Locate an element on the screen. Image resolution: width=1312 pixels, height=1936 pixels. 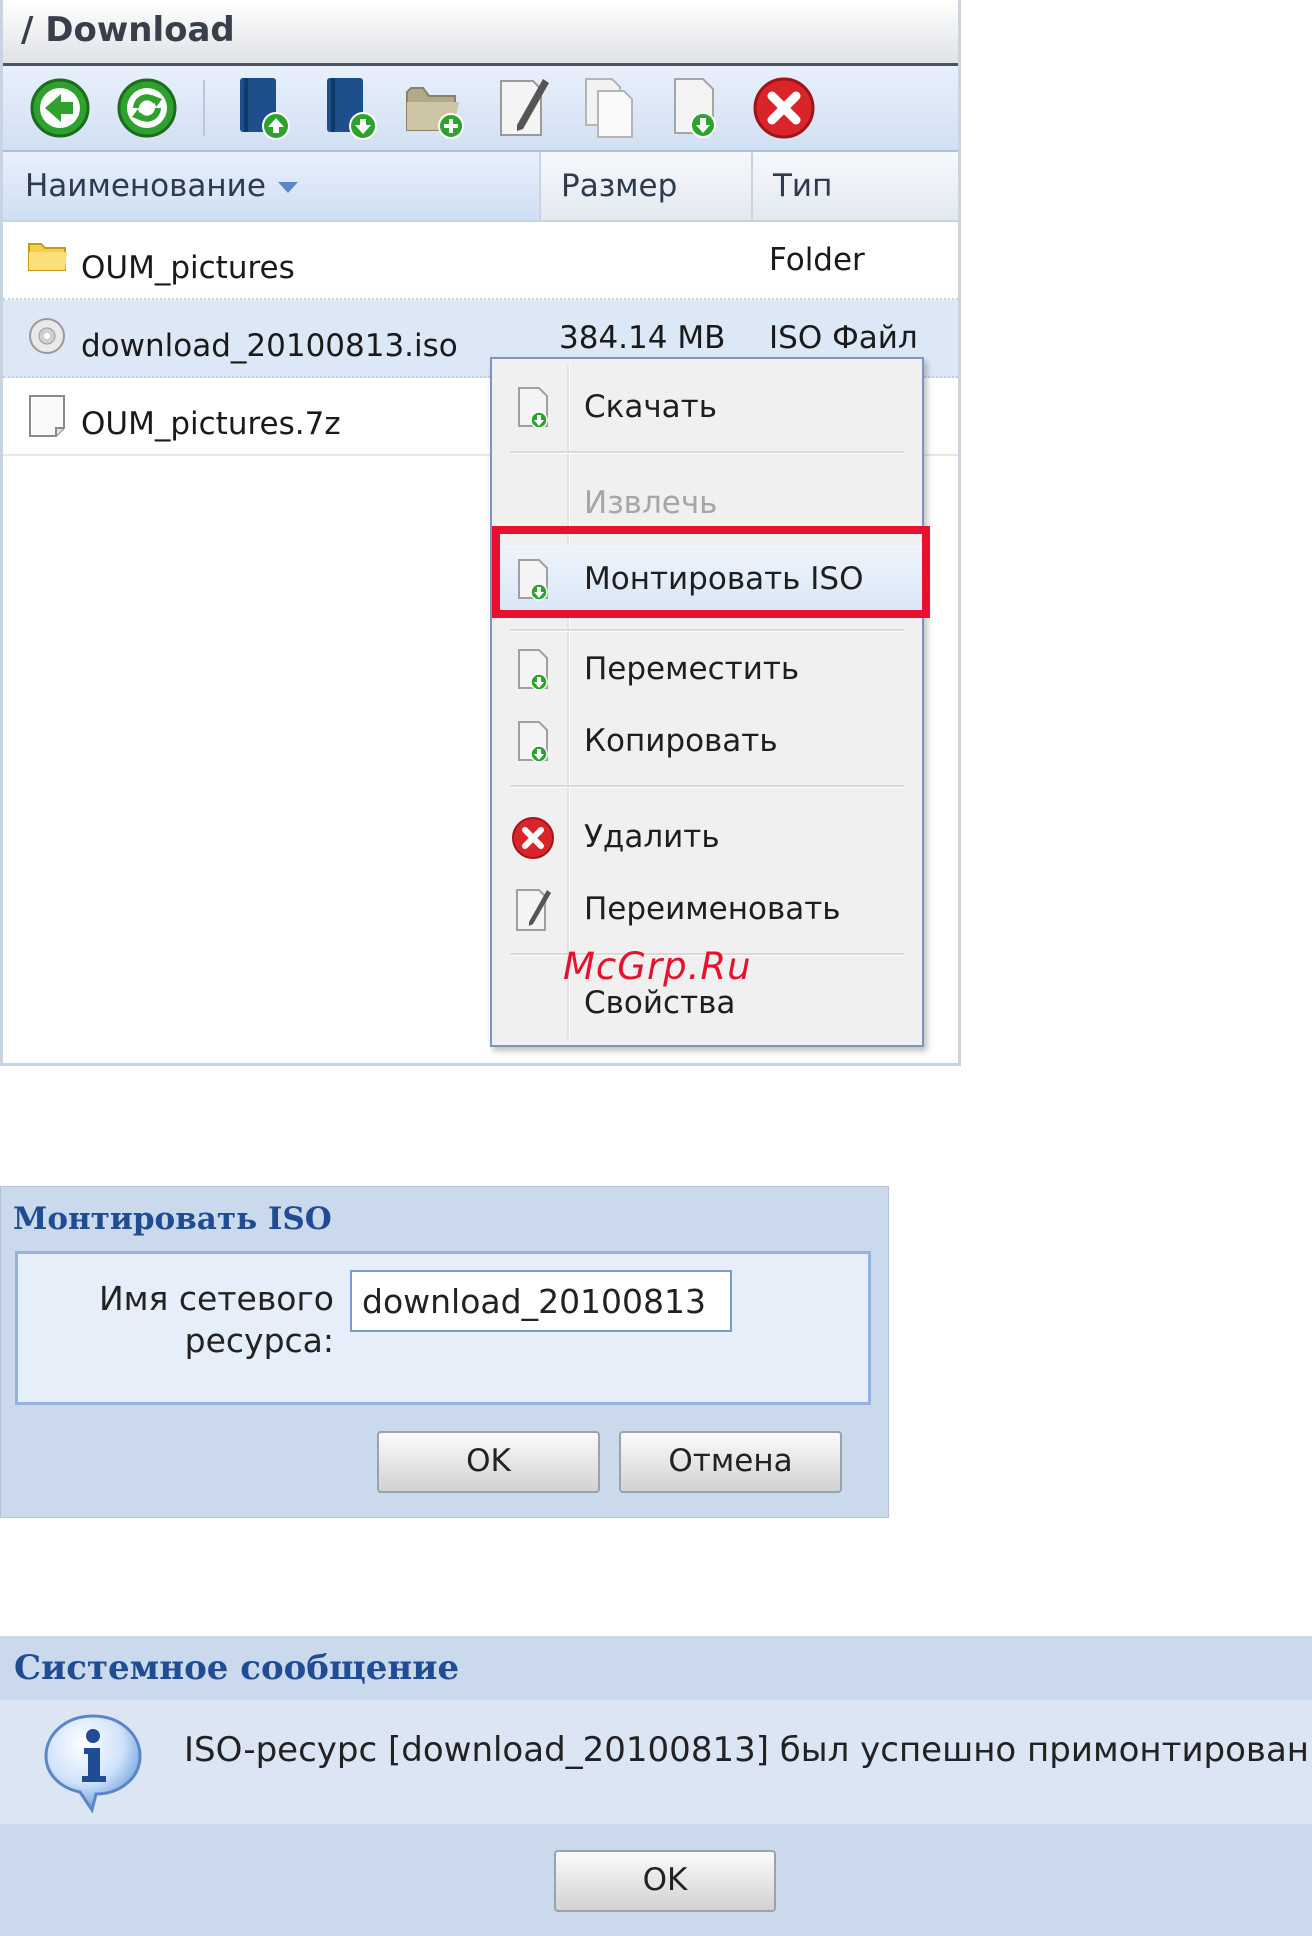
menu-item-delete: Удалить is located at coordinates (707, 838).